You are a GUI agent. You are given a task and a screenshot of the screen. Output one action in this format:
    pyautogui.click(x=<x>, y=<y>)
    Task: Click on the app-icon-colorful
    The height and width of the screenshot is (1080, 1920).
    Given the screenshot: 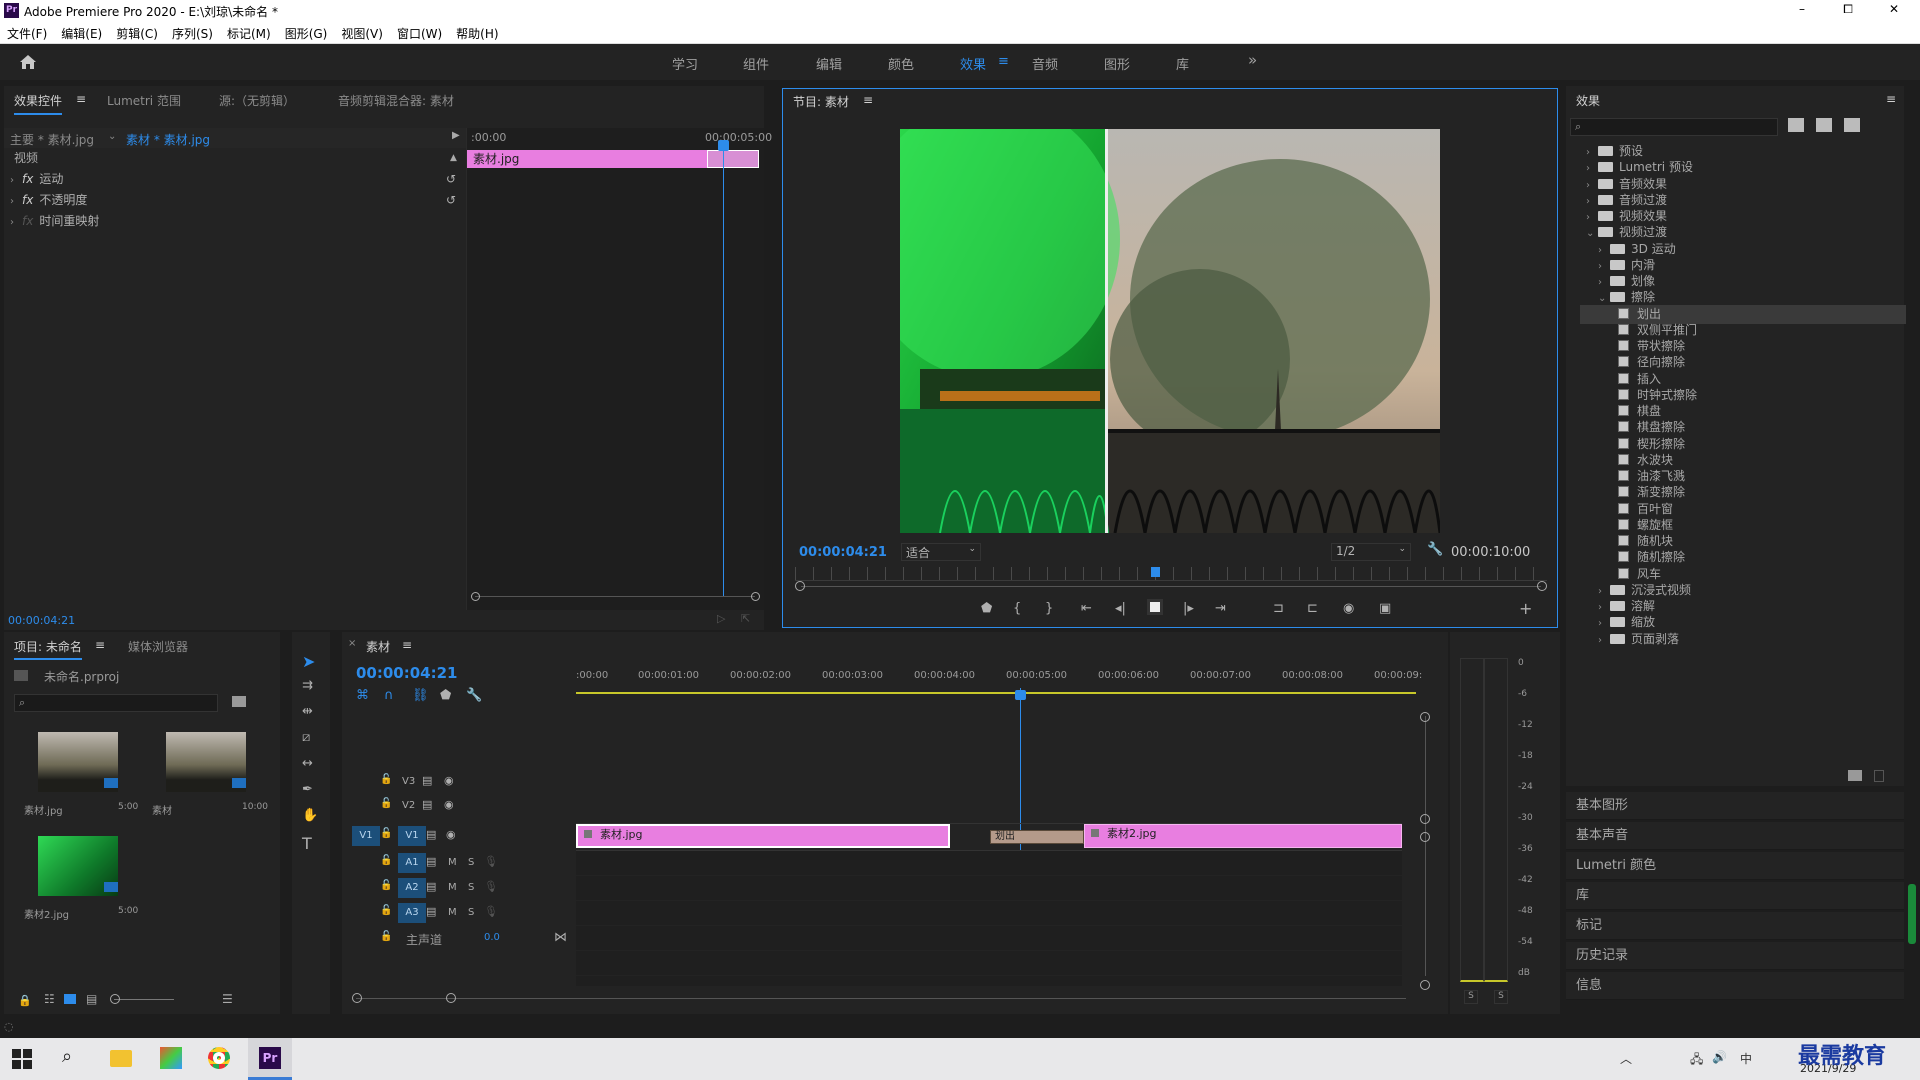 What is the action you would take?
    pyautogui.click(x=171, y=1058)
    